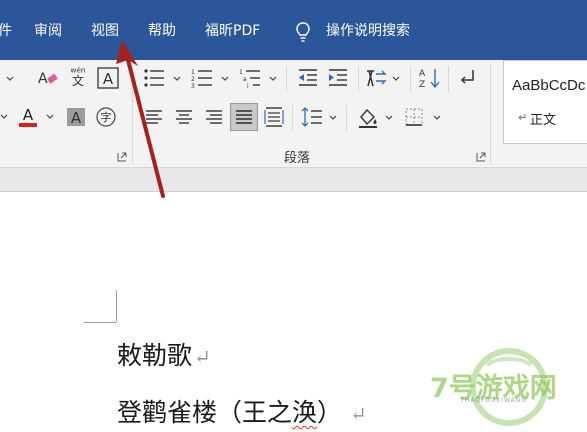  Describe the element at coordinates (245, 79) in the screenshot. I see `svg-text: a` at that location.